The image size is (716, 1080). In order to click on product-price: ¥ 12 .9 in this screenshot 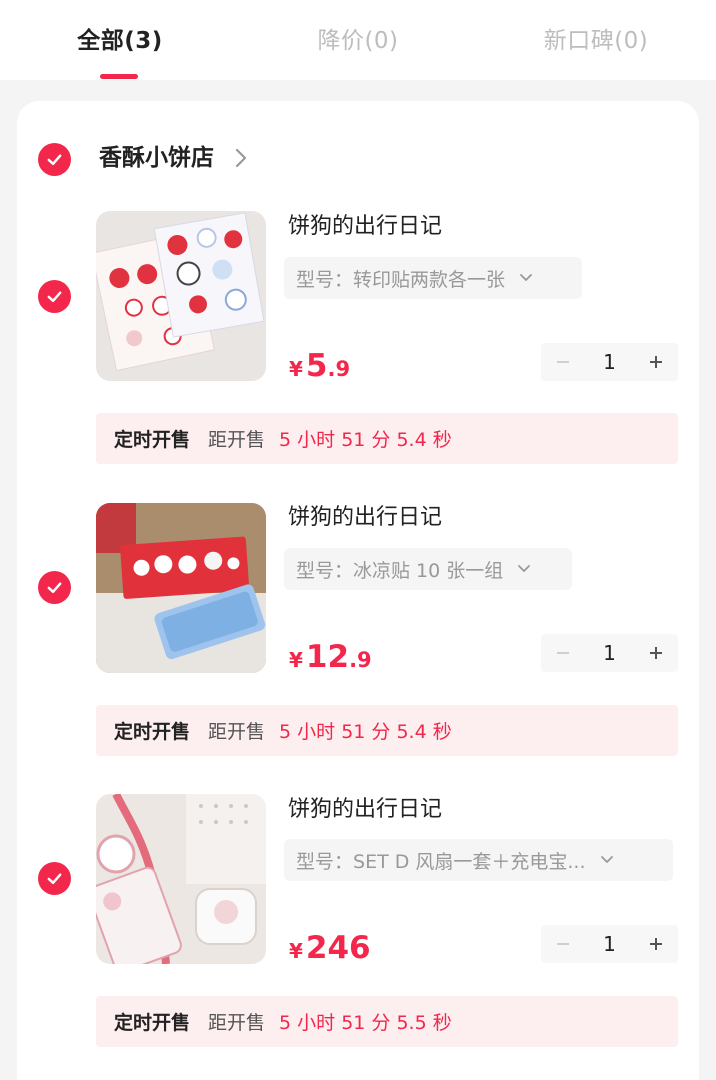, I will do `click(330, 660)`.